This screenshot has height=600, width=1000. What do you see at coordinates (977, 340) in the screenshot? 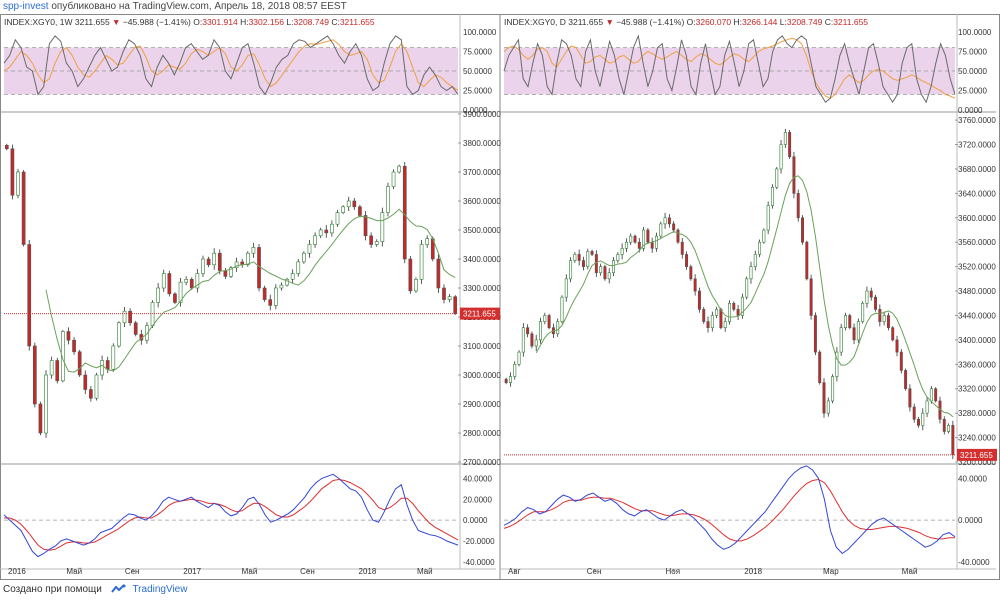
I see `price-tick: 3400.0000` at bounding box center [977, 340].